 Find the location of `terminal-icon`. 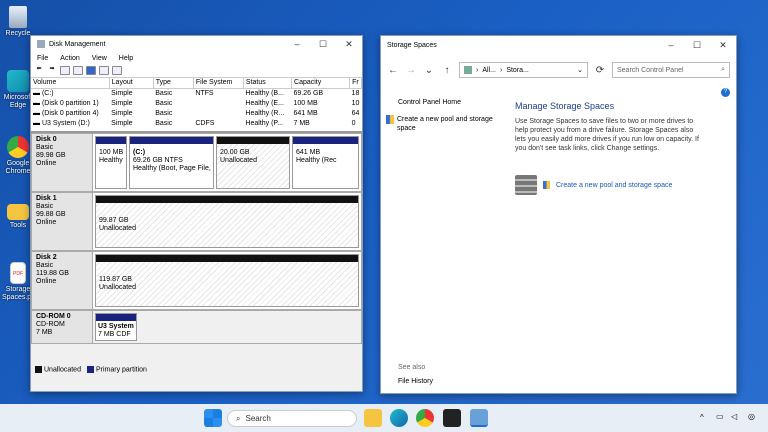

terminal-icon is located at coordinates (452, 418).